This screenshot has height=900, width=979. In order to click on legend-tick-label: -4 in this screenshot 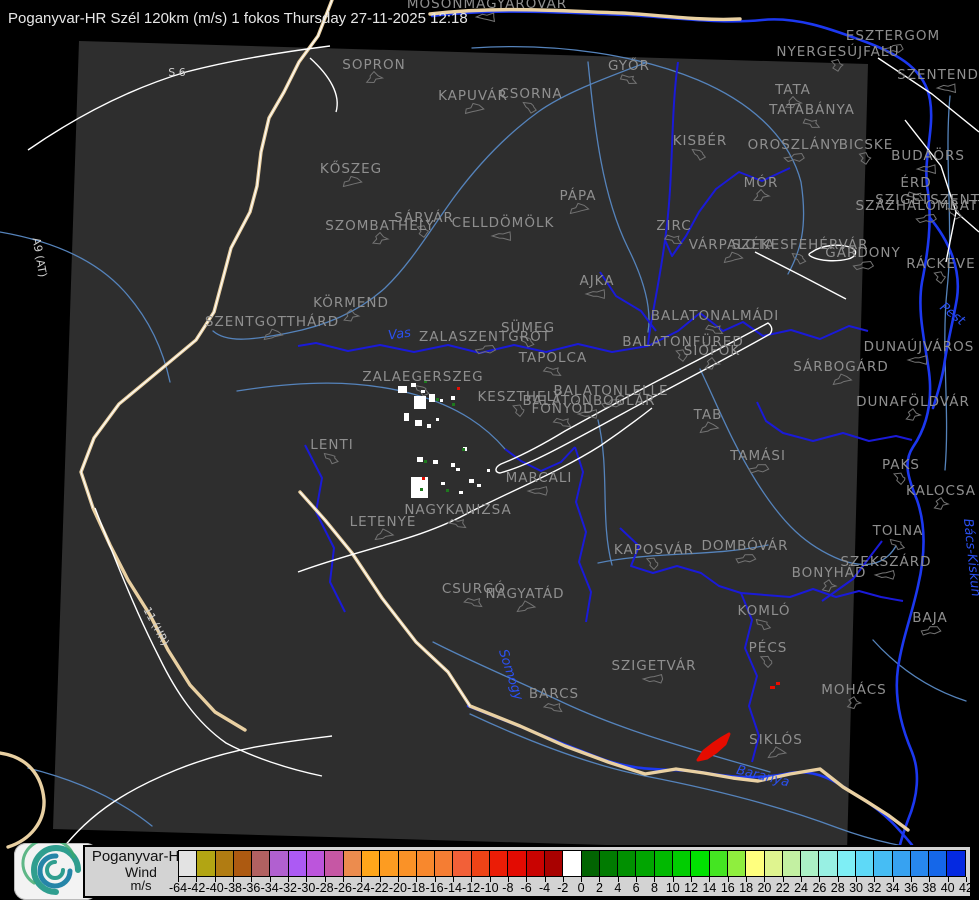, I will do `click(544, 888)`.